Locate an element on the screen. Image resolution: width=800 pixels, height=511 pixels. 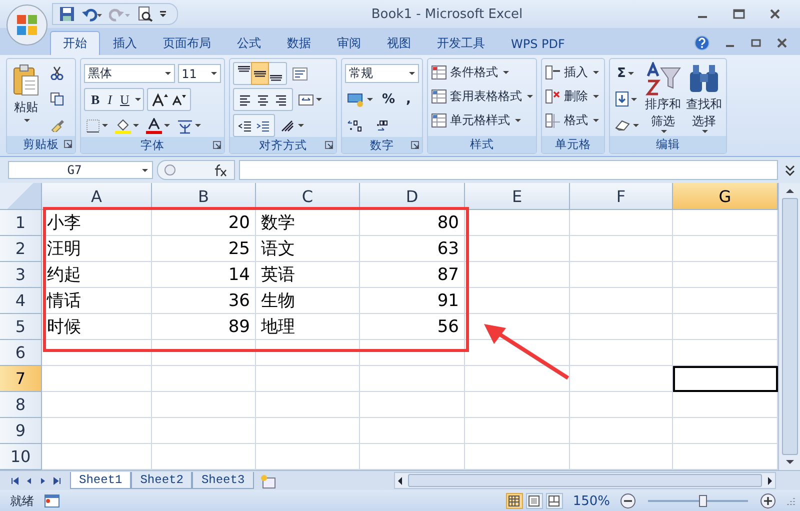
last-sheet-icon is located at coordinates (57, 481).